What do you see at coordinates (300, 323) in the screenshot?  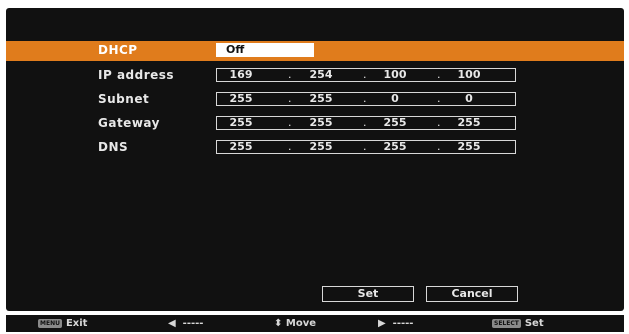 I see `move-hint-label: Move` at bounding box center [300, 323].